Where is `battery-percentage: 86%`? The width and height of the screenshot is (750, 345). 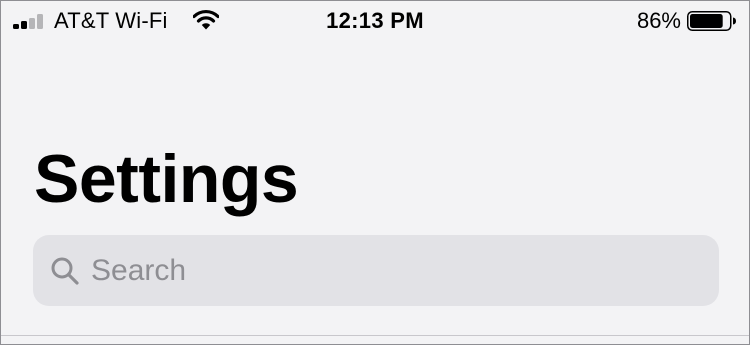
battery-percentage: 86% is located at coordinates (658, 20).